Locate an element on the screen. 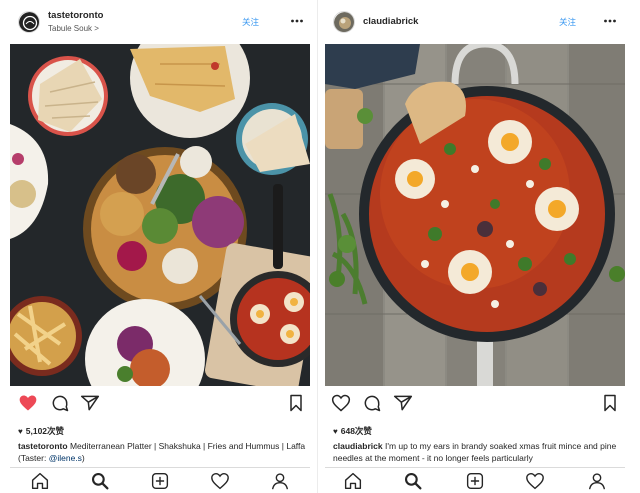  location-label: Tabule Souk is located at coordinates (70, 28).